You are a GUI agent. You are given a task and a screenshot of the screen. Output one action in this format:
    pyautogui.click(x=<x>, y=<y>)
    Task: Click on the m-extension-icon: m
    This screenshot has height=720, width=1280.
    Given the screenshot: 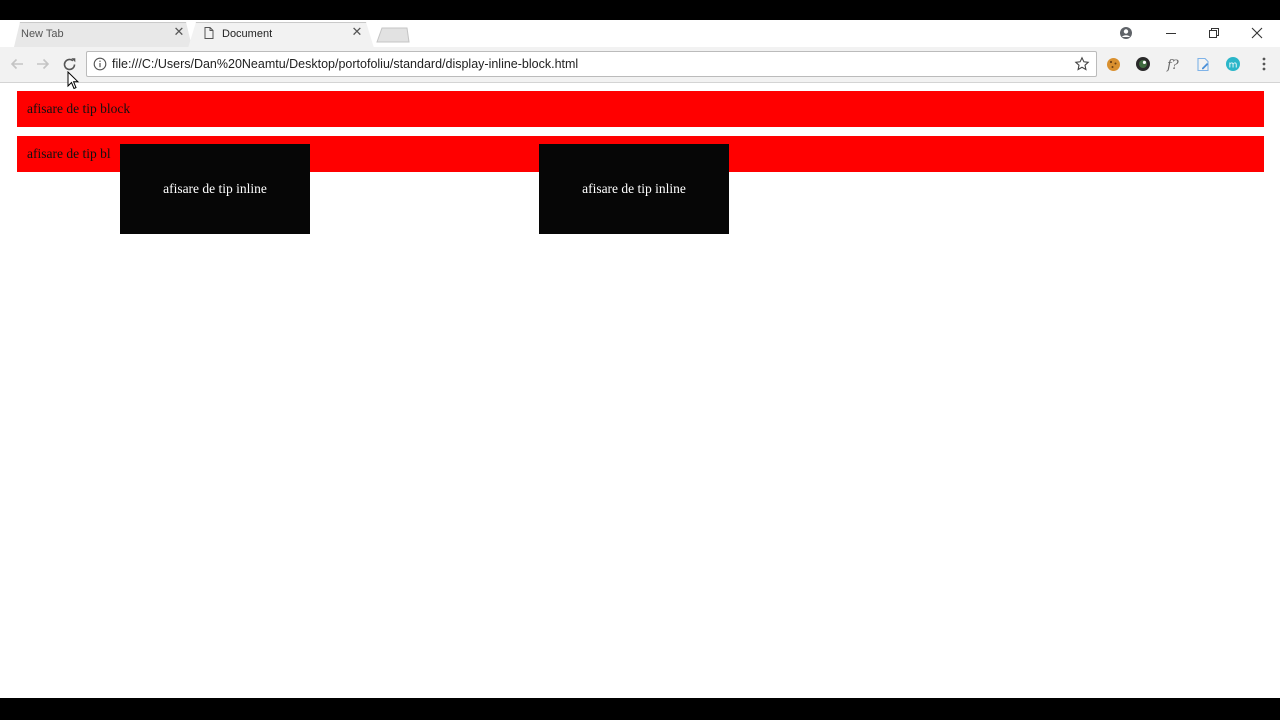 What is the action you would take?
    pyautogui.click(x=1233, y=64)
    